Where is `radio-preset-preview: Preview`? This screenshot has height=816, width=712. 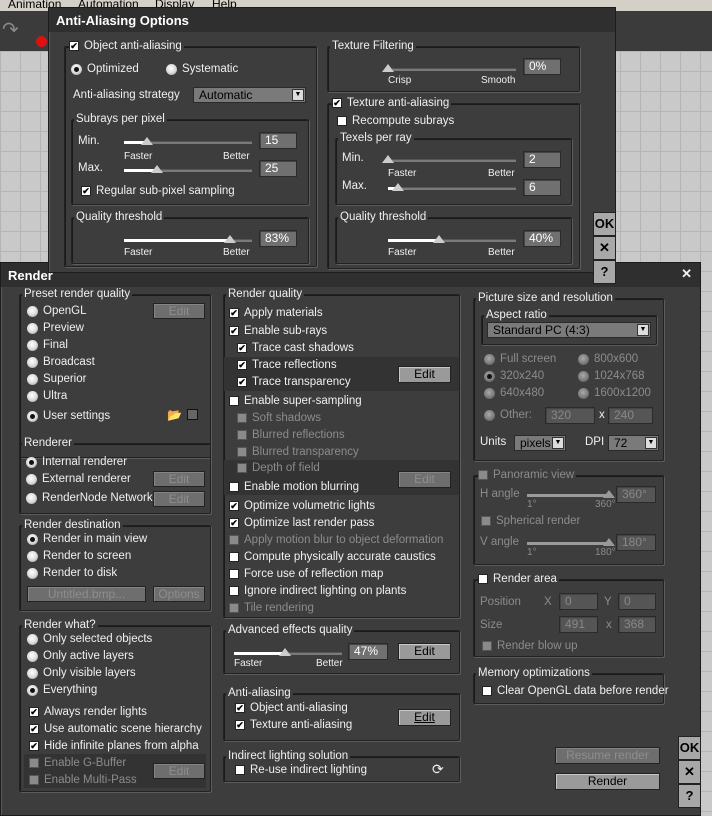
radio-preset-preview: Preview is located at coordinates (55, 328).